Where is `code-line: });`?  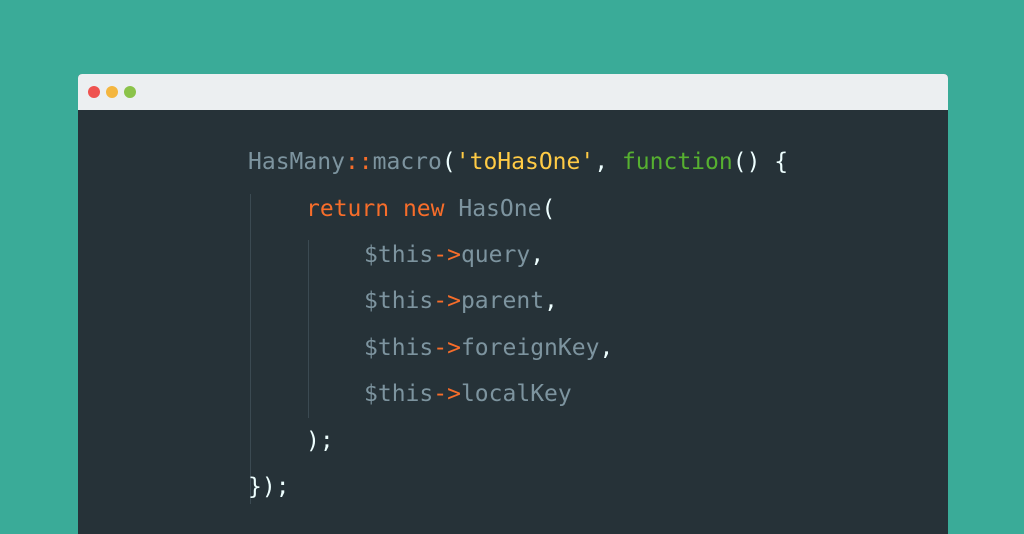
code-line: }); is located at coordinates (269, 487).